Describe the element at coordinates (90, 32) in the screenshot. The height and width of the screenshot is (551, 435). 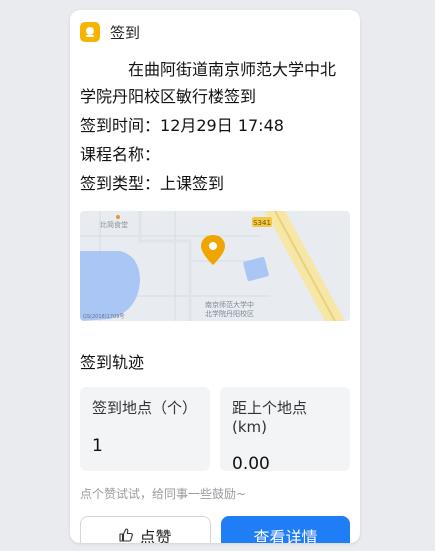
I see `checkin-app-icon` at that location.